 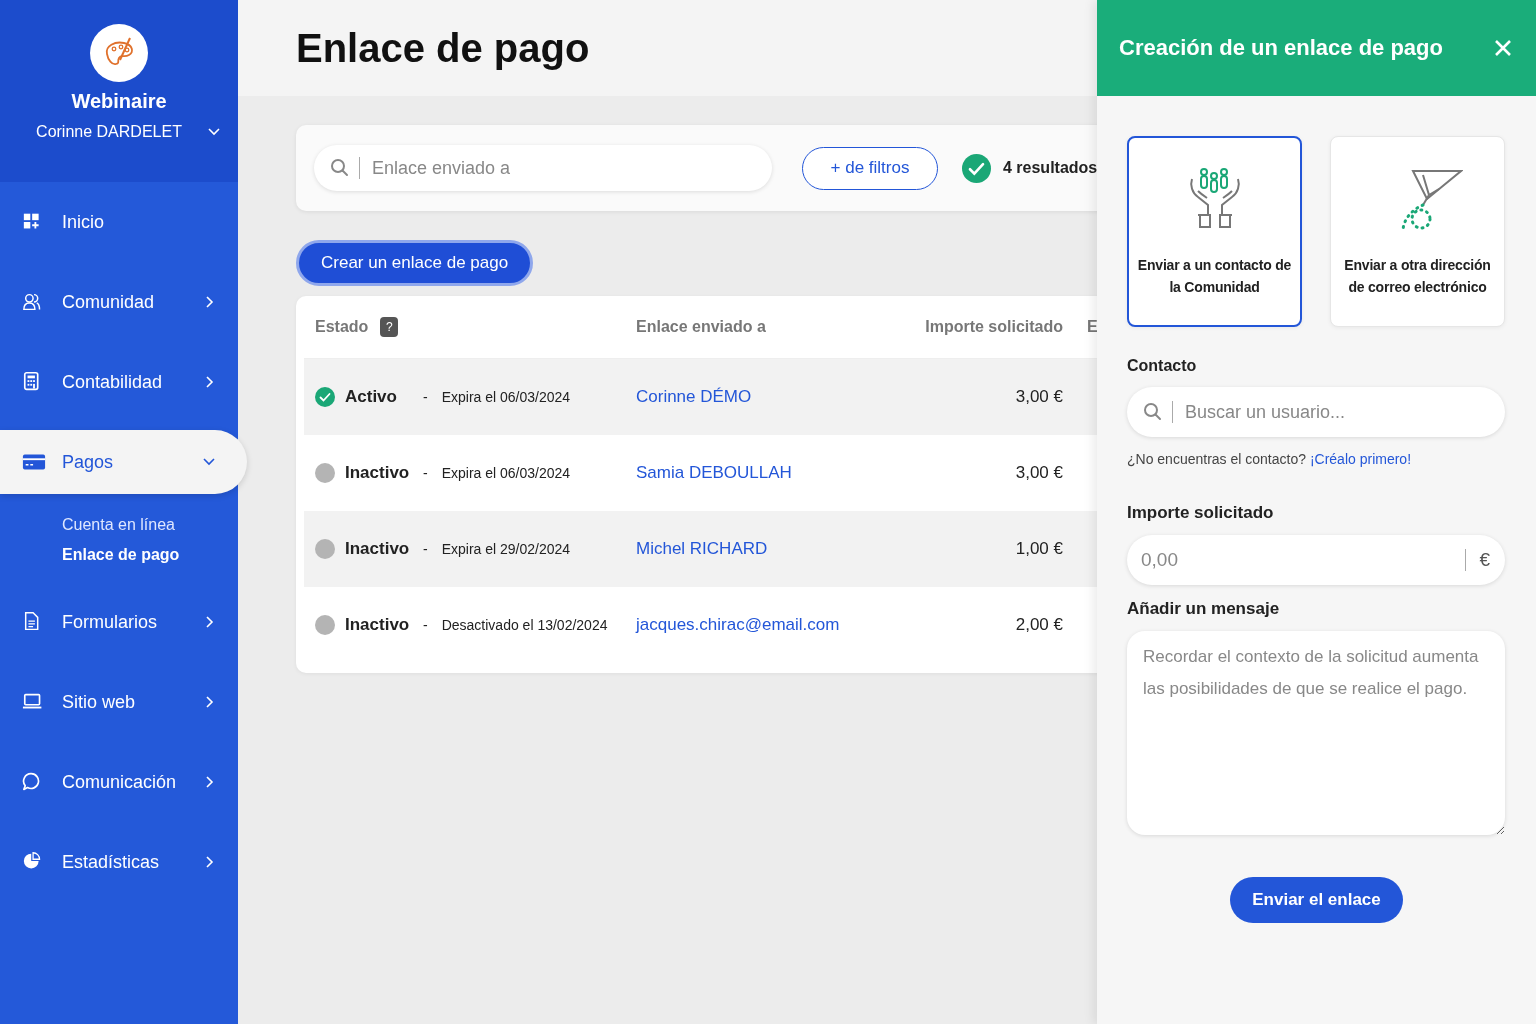 What do you see at coordinates (119, 702) in the screenshot?
I see `nav-item: Sitio web` at bounding box center [119, 702].